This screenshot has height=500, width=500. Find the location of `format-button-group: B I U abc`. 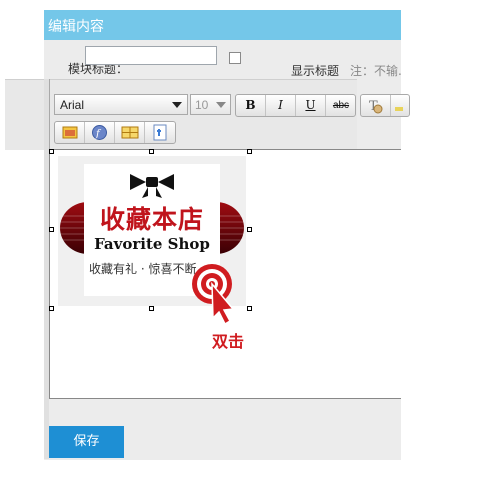

format-button-group: B I U abc is located at coordinates (295, 105).